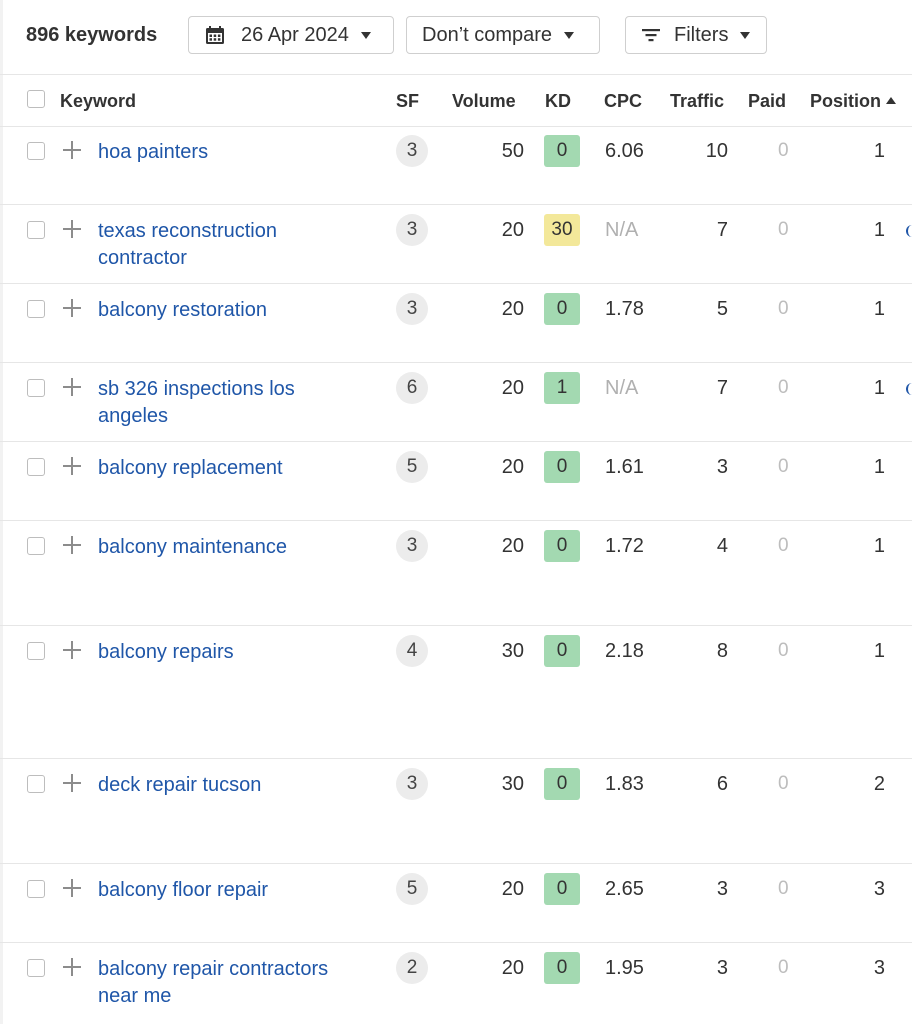 This screenshot has height=1024, width=912. What do you see at coordinates (223, 310) in the screenshot?
I see `keyword-link: balcony restoration` at bounding box center [223, 310].